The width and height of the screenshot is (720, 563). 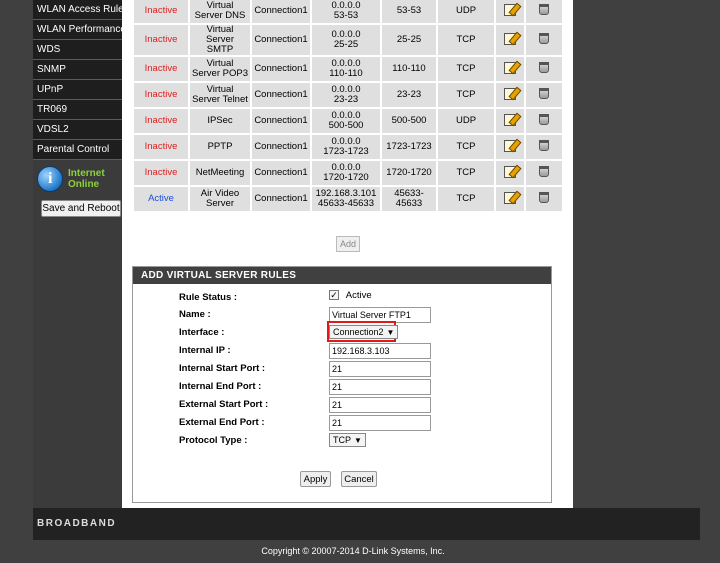 What do you see at coordinates (220, 121) in the screenshot?
I see `rule-name: IPSec` at bounding box center [220, 121].